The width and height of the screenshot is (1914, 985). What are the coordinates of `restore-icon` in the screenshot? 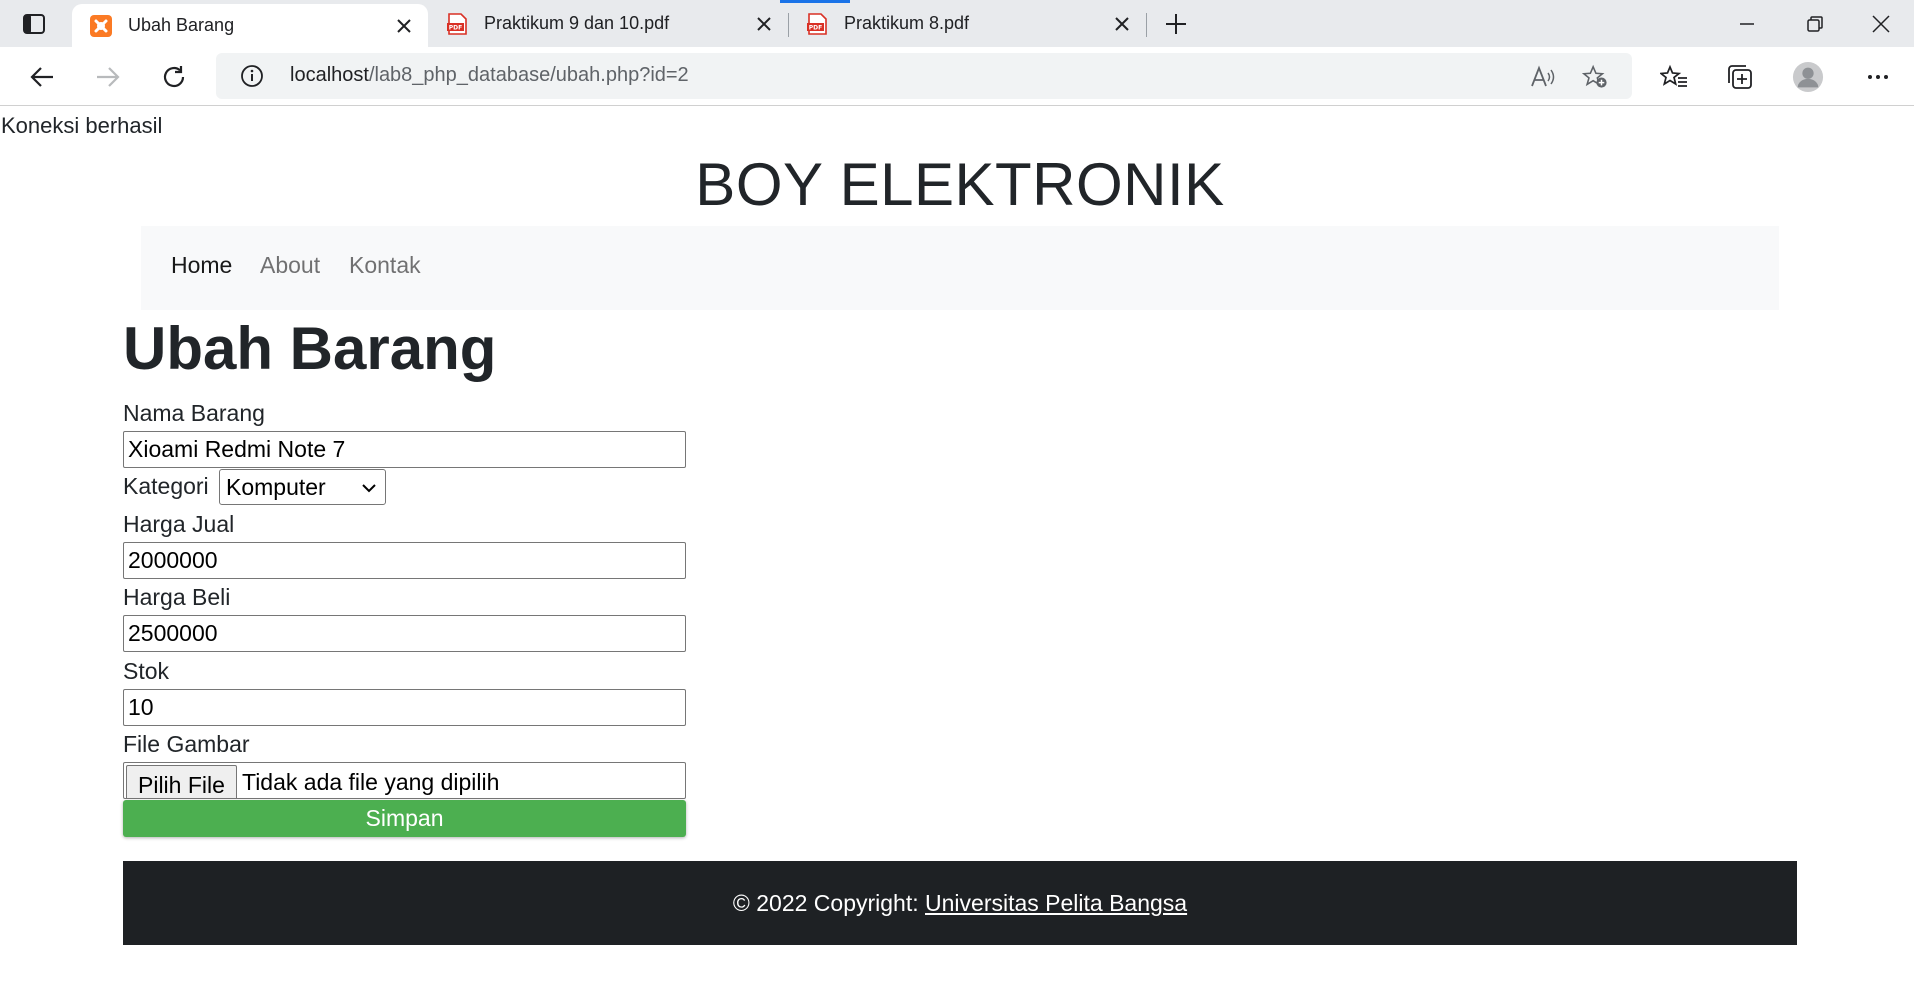 It's located at (1815, 23).